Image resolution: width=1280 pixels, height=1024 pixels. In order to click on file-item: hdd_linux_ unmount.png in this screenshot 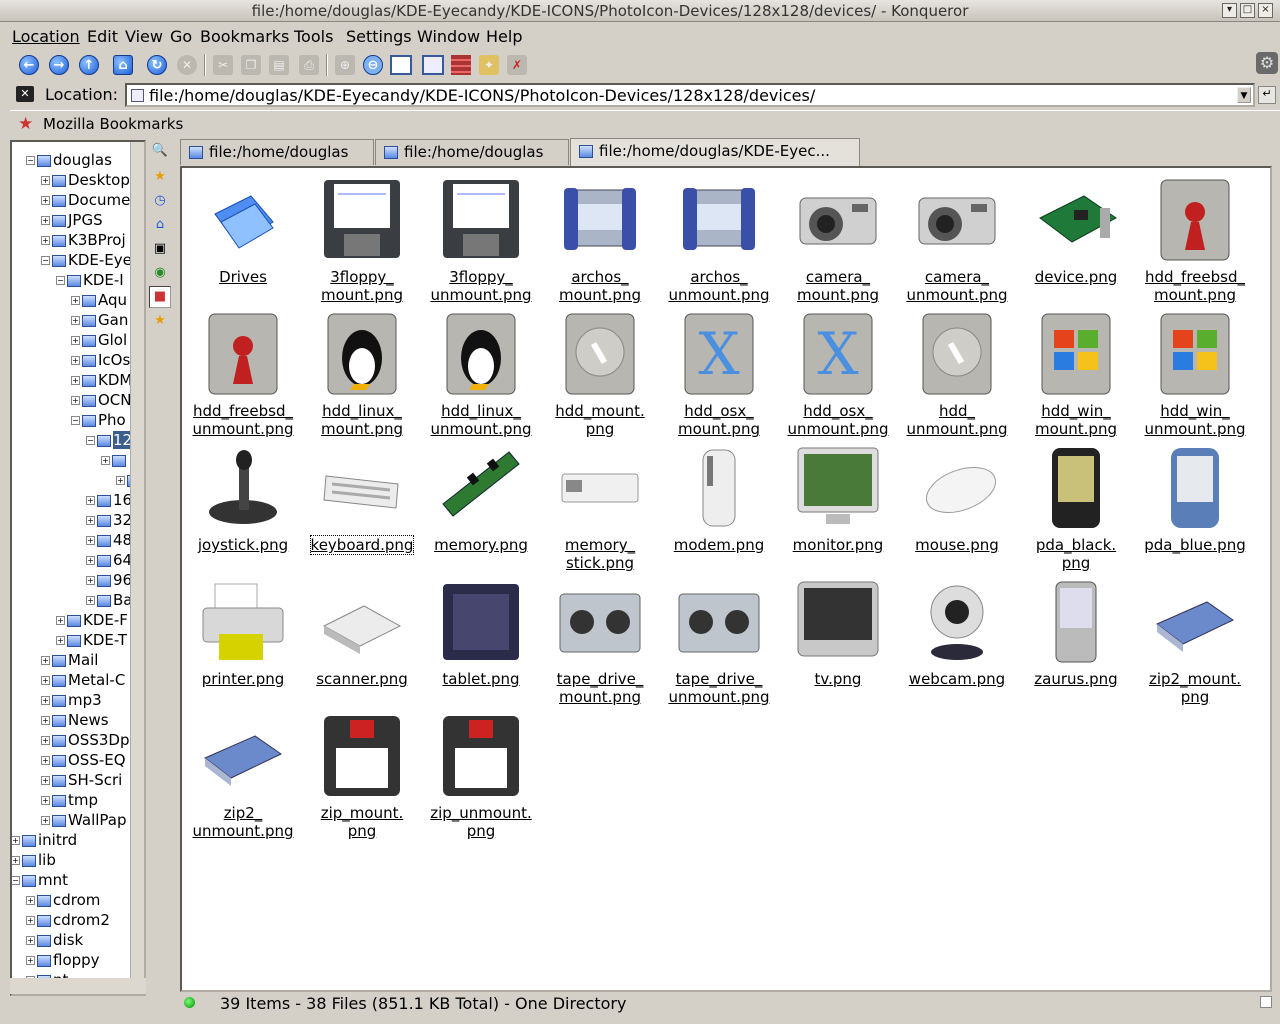, I will do `click(481, 373)`.